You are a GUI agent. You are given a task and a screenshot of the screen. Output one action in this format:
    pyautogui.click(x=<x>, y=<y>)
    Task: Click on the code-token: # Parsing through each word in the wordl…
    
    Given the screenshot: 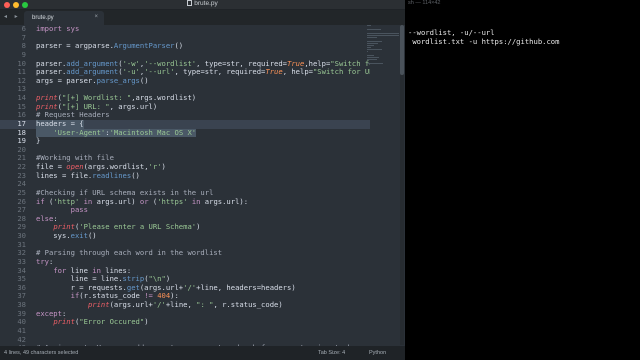 What is the action you would take?
    pyautogui.click(x=129, y=253)
    